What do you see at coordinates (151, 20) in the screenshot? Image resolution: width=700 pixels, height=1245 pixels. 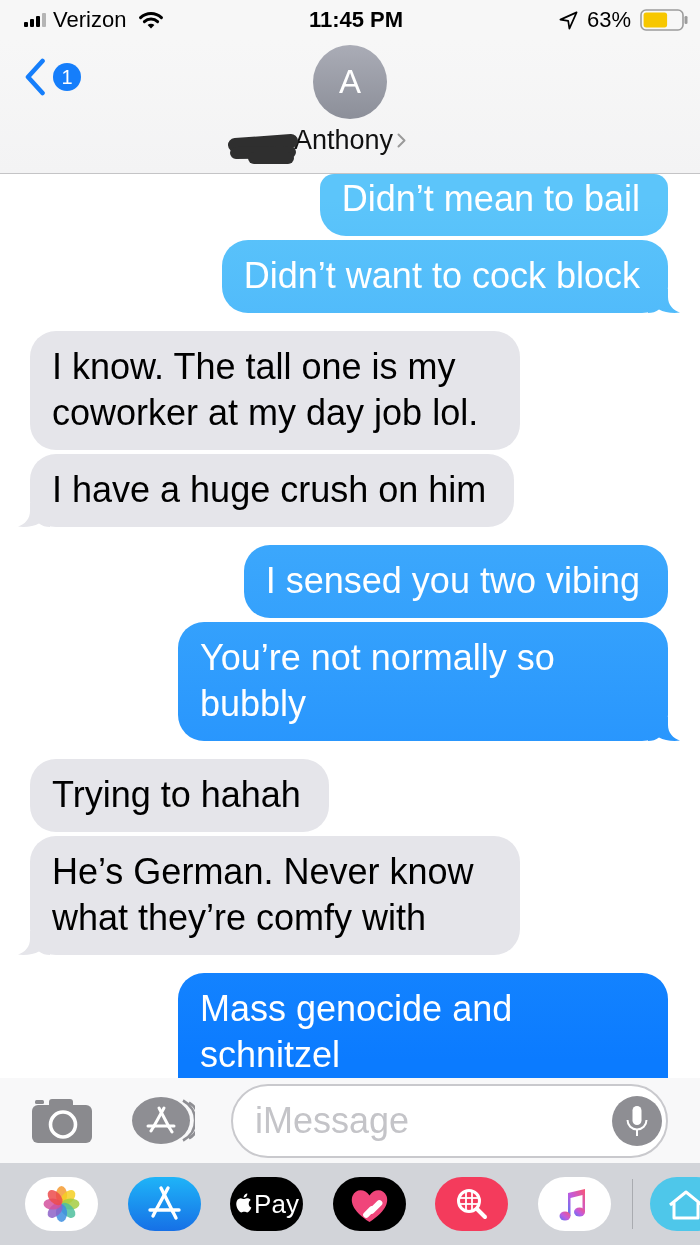 I see `wifi-icon` at bounding box center [151, 20].